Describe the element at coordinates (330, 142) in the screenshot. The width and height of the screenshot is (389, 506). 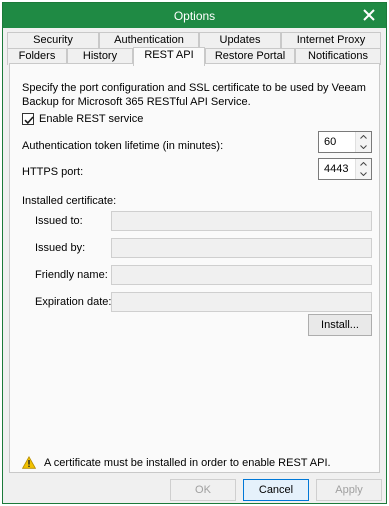
I see `token-lifetime-value: 60` at that location.